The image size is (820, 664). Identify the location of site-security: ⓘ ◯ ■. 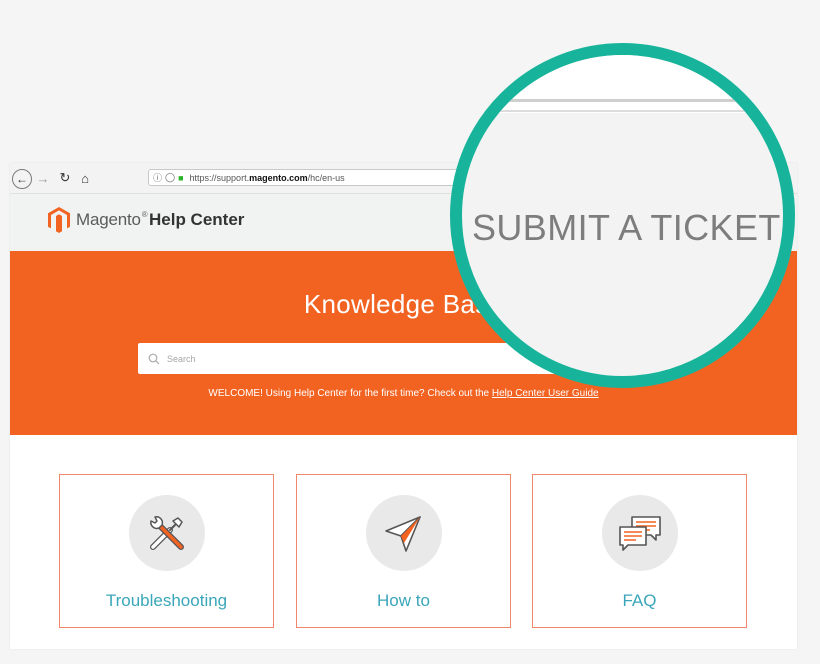
(168, 177).